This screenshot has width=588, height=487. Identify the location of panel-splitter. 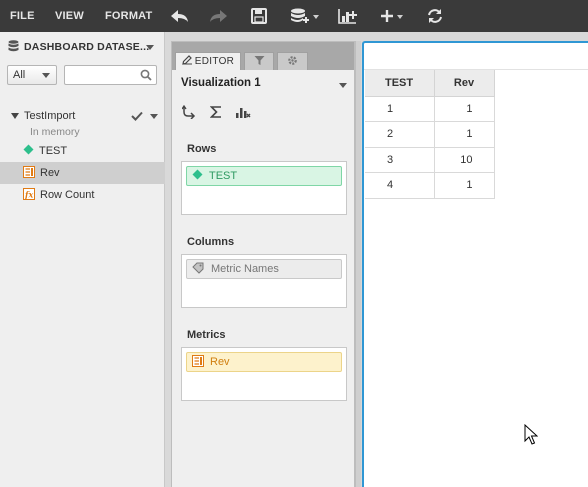
(358, 264).